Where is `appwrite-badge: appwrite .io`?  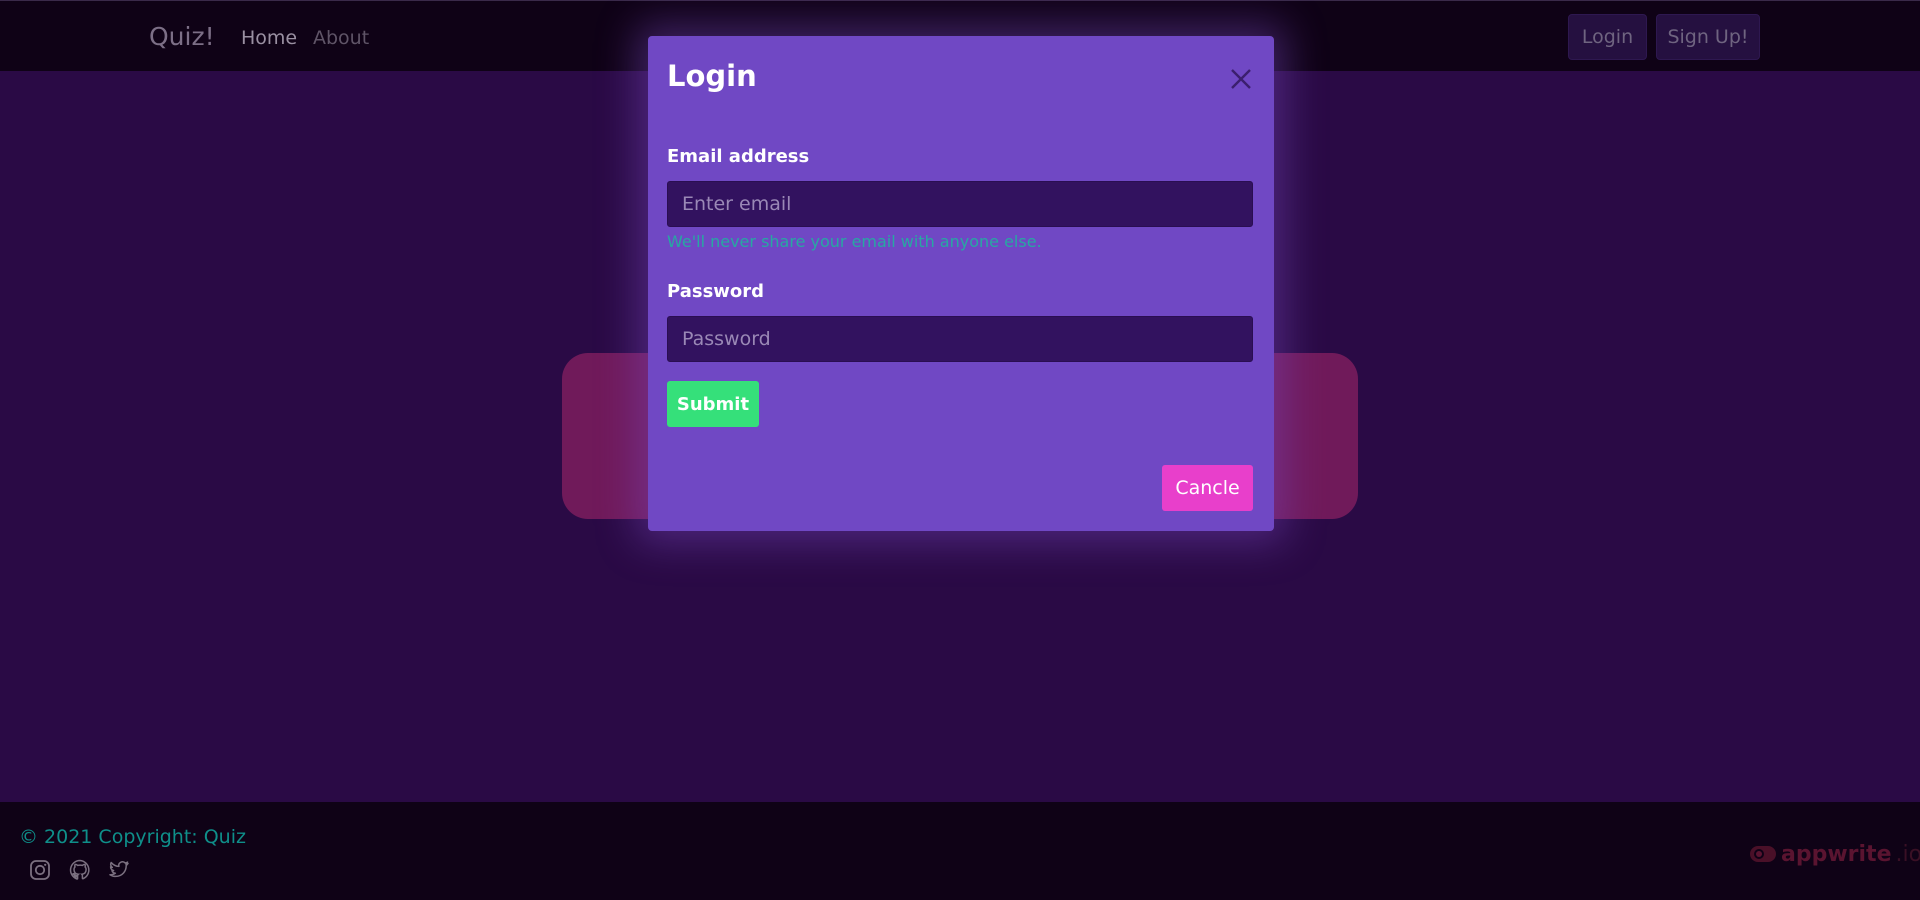 appwrite-badge: appwrite .io is located at coordinates (1834, 854).